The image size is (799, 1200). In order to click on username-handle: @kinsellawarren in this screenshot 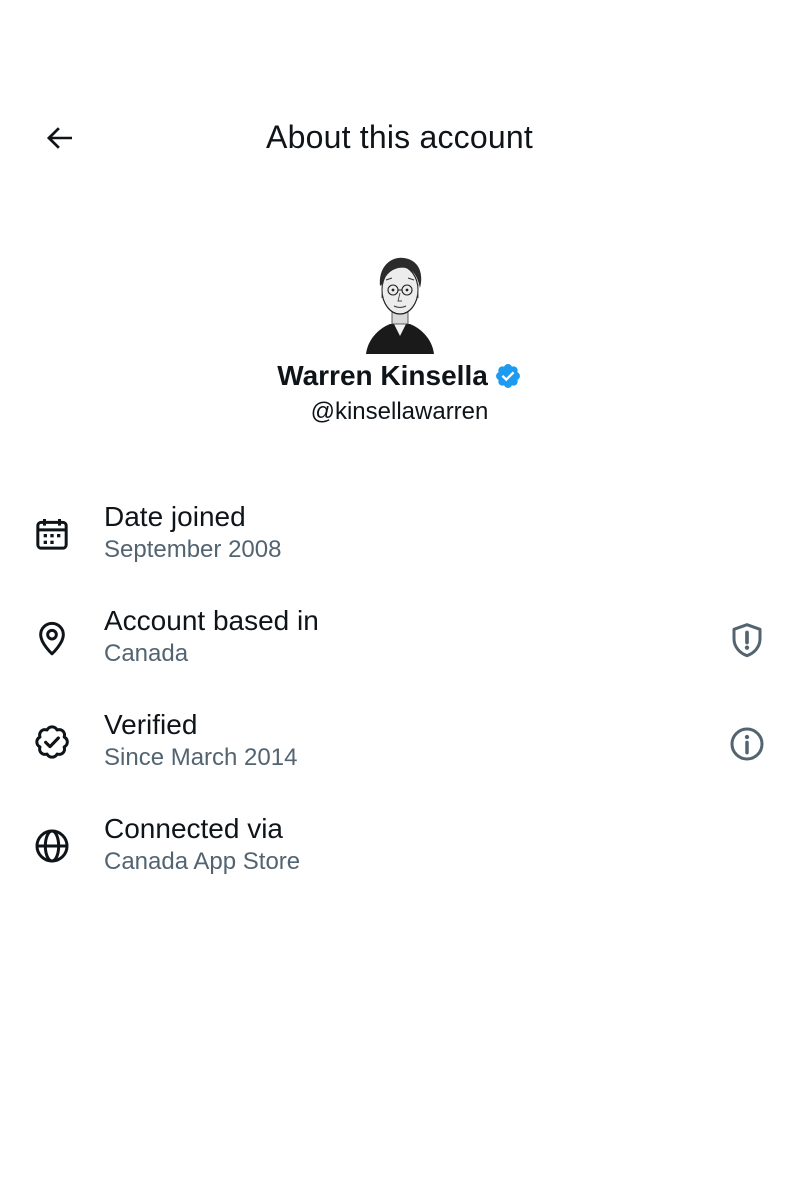, I will do `click(399, 411)`.